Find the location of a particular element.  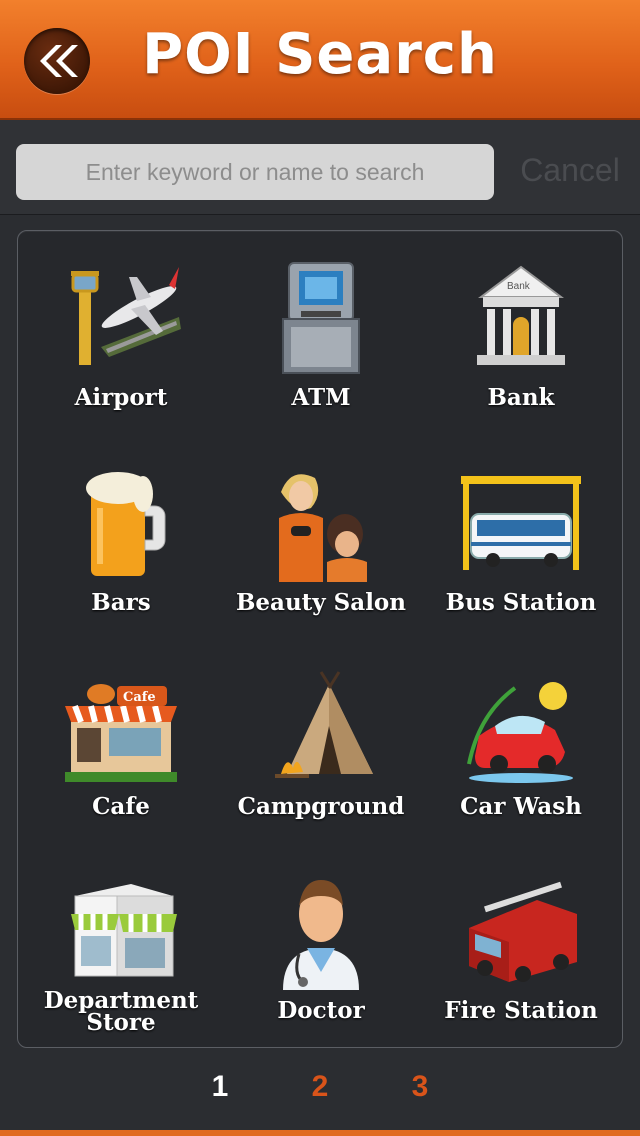

fire-truck-icon is located at coordinates (523, 931).